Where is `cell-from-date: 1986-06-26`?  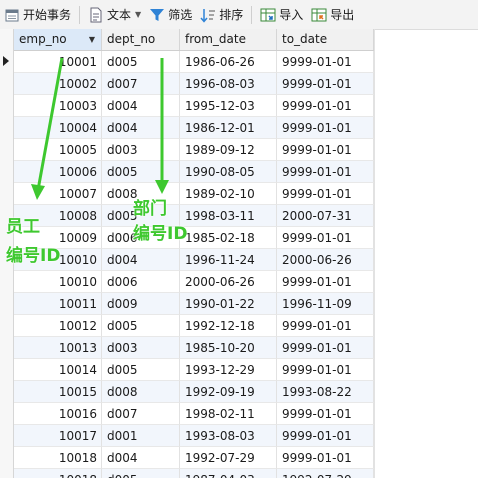
cell-from-date: 1986-06-26 is located at coordinates (228, 62).